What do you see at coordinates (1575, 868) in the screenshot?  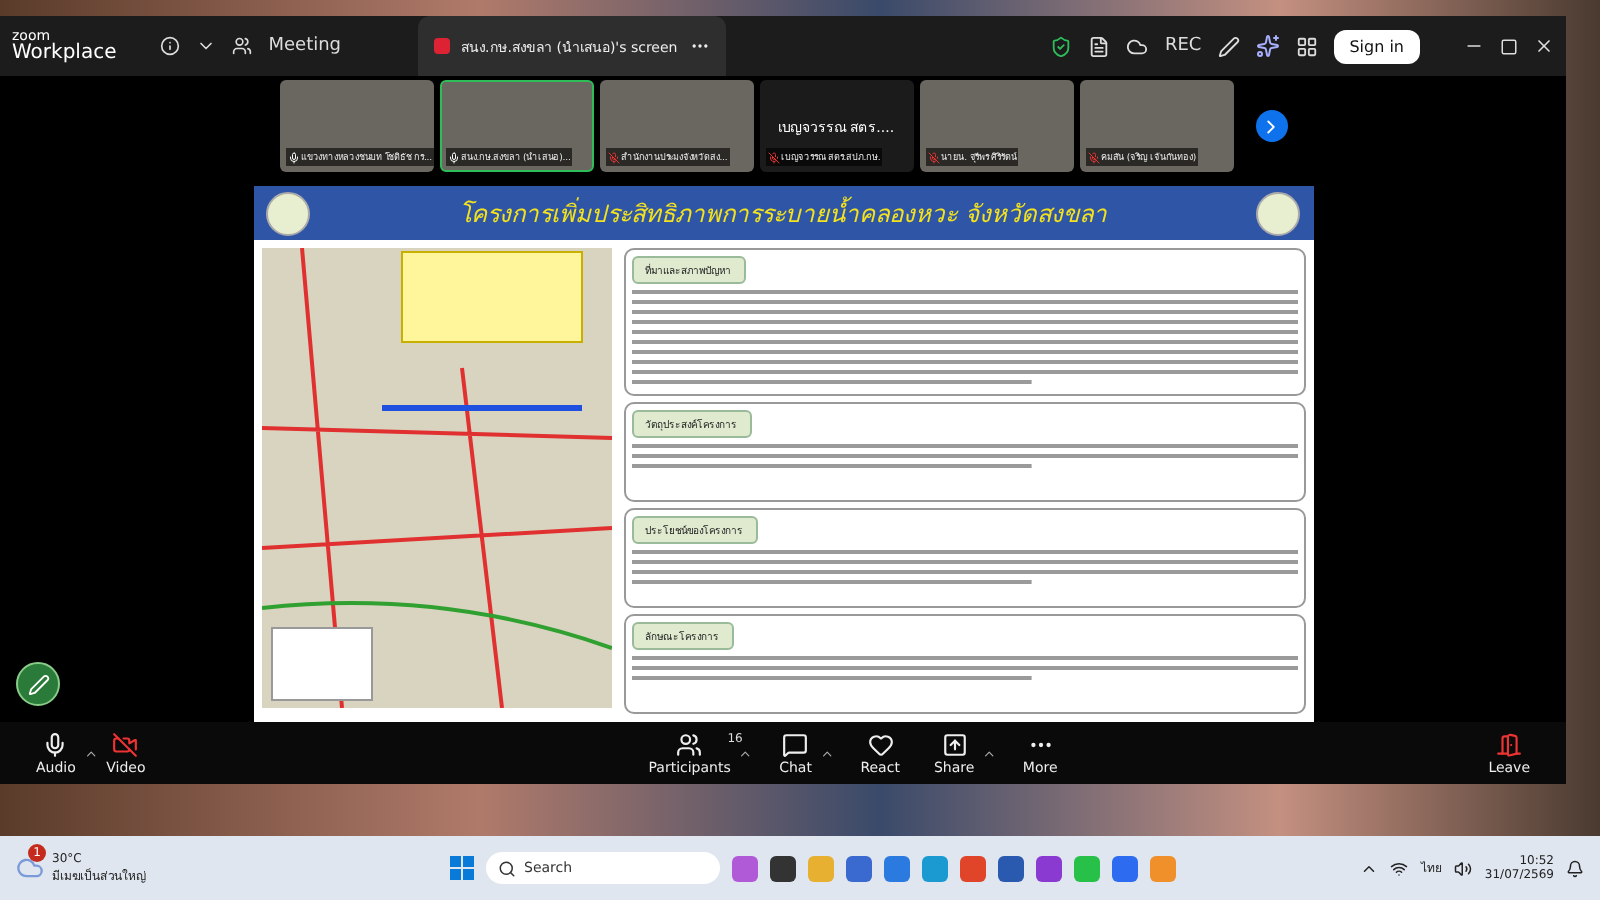 I see `bell-icon` at bounding box center [1575, 868].